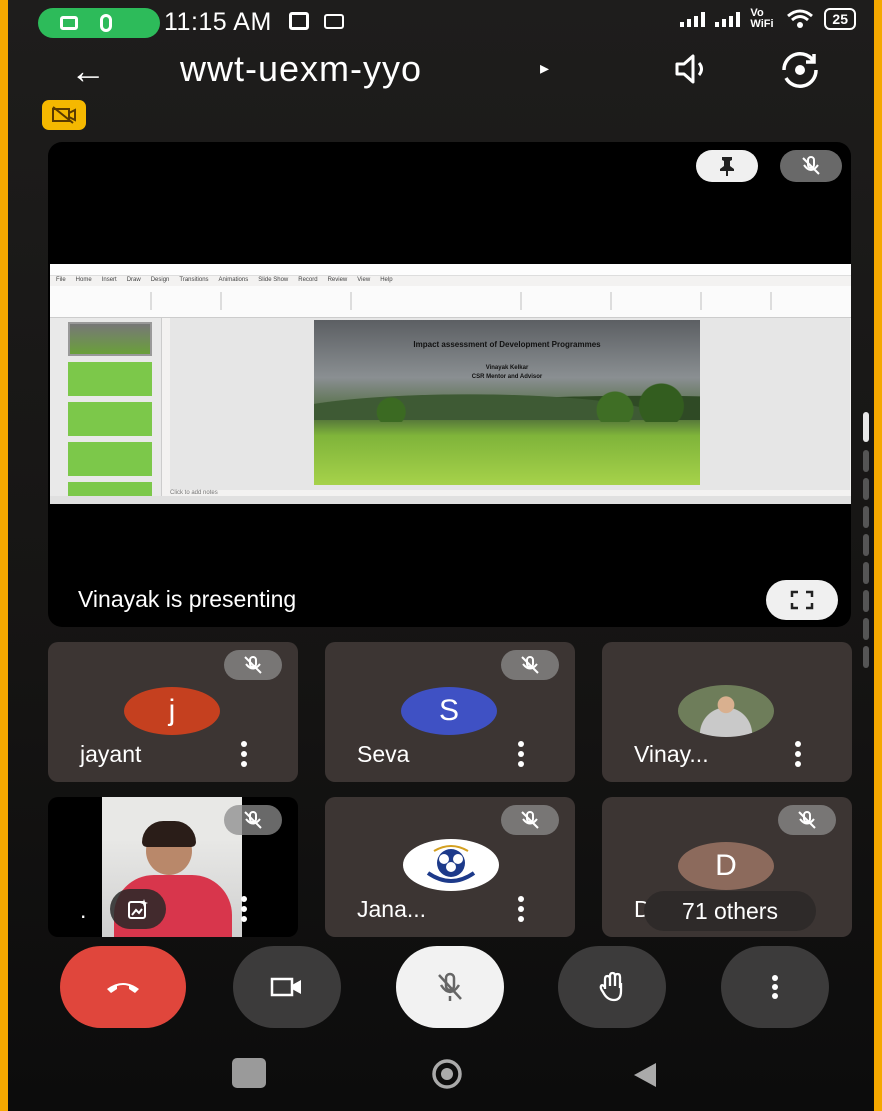  I want to click on others-count-chip: 71 others, so click(730, 911).